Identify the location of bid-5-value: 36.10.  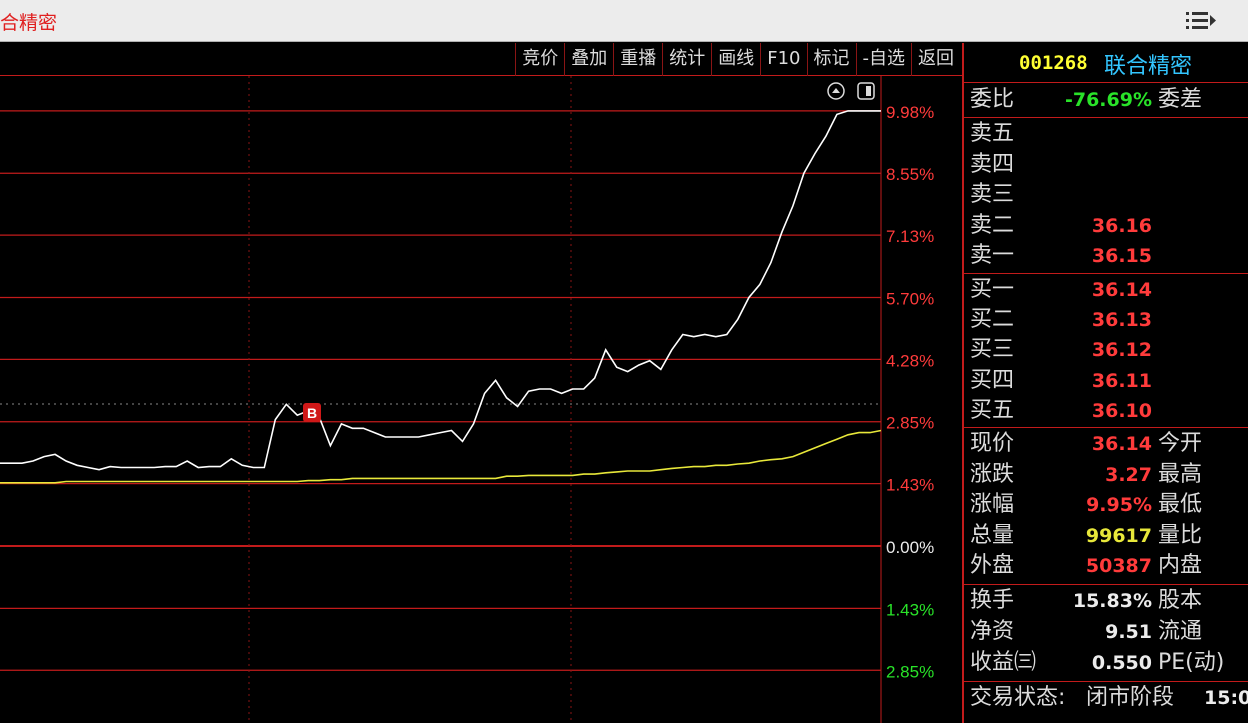
(1121, 410).